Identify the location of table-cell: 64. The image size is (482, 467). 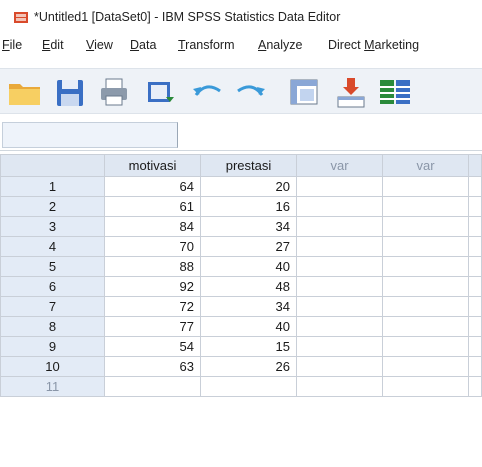
(152, 186).